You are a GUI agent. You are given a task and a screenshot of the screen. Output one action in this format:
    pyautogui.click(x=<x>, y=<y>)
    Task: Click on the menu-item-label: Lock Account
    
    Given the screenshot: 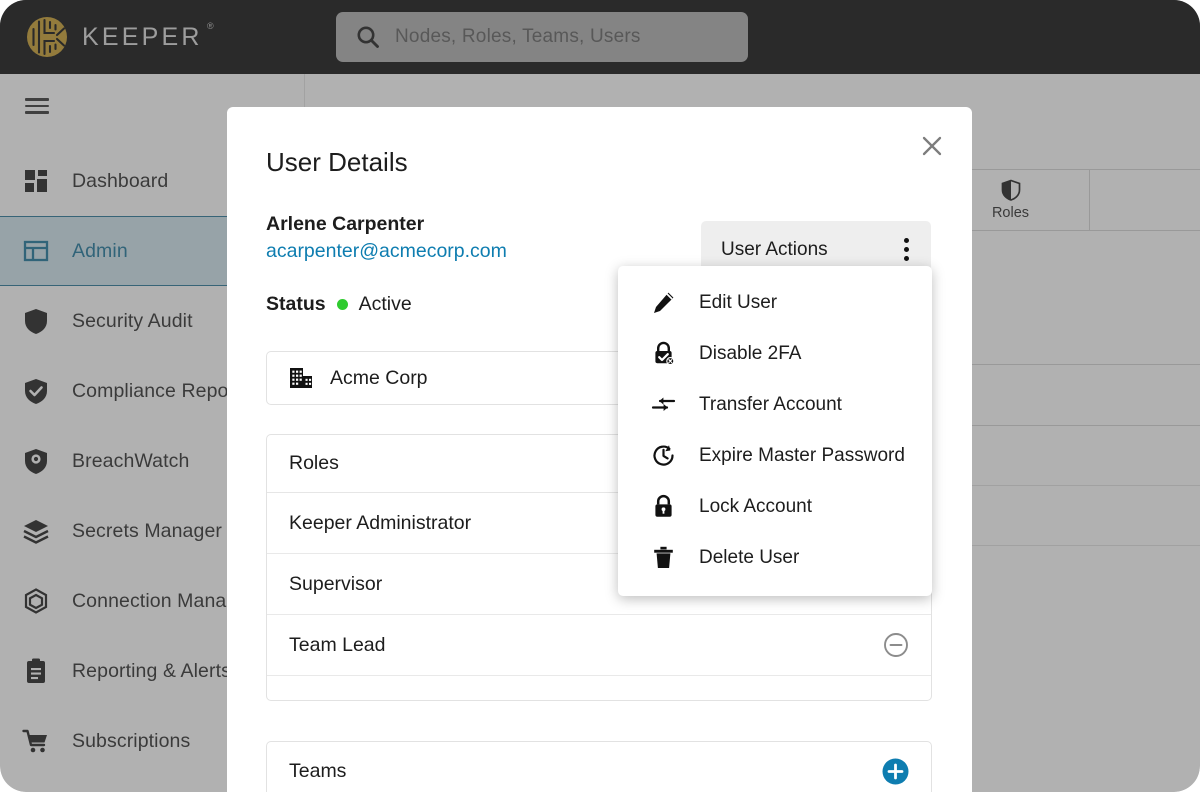 What is the action you would take?
    pyautogui.click(x=756, y=506)
    